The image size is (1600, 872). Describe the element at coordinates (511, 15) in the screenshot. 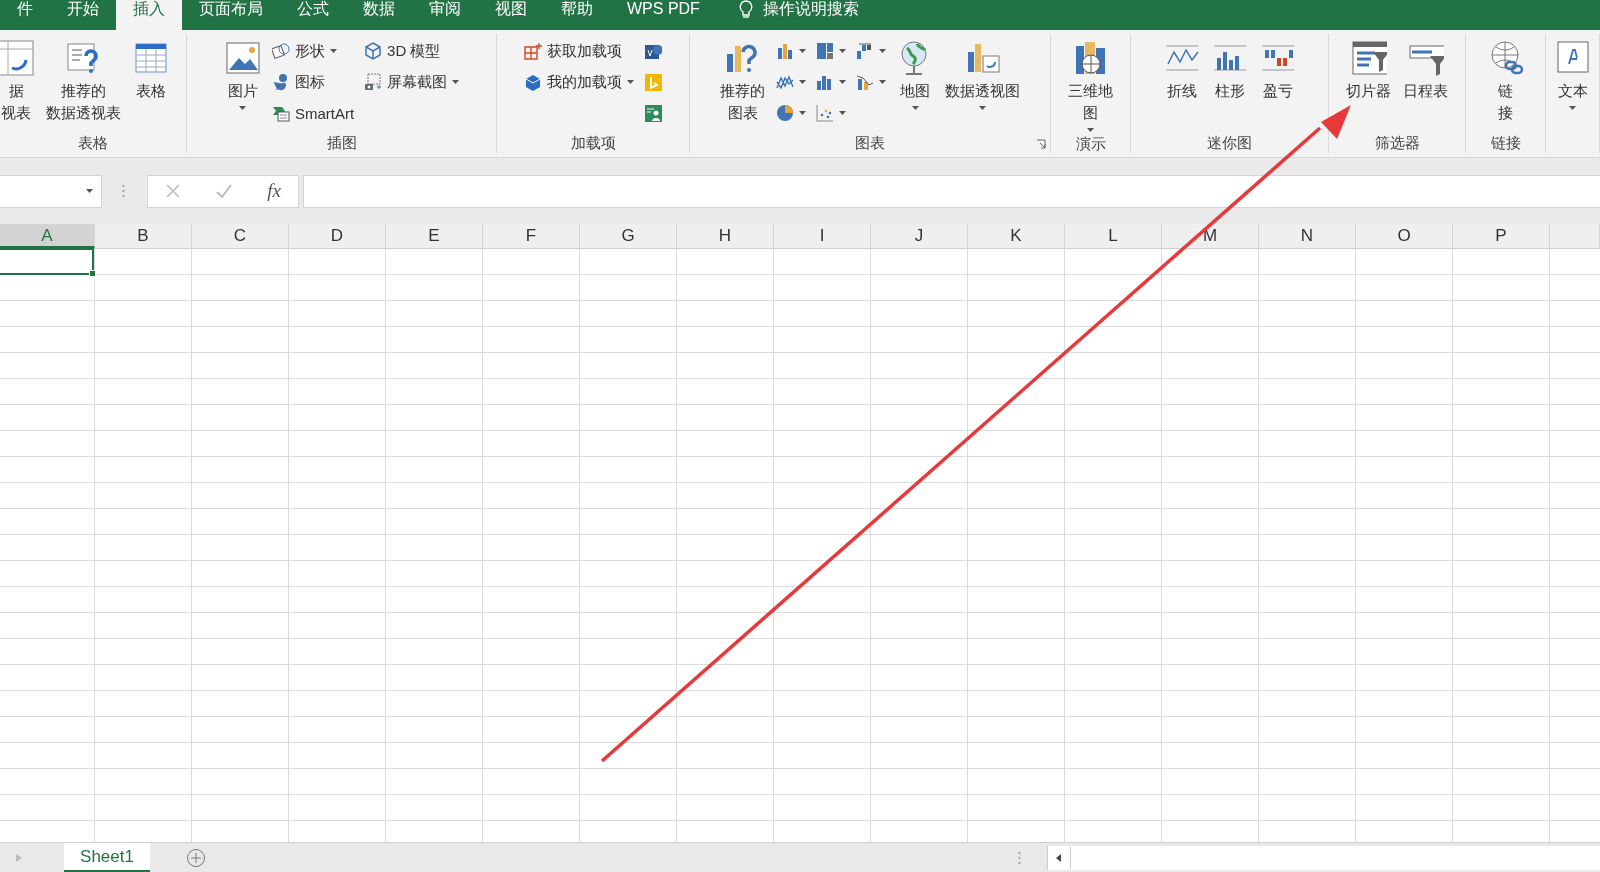

I see `ribbon-tab: 视图` at that location.